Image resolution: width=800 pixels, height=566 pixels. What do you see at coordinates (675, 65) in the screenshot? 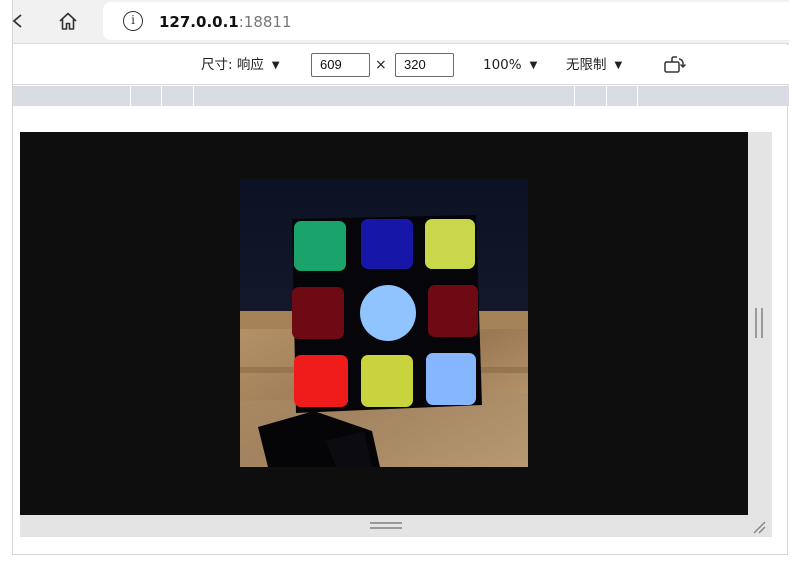
I see `rotate-device-icon` at bounding box center [675, 65].